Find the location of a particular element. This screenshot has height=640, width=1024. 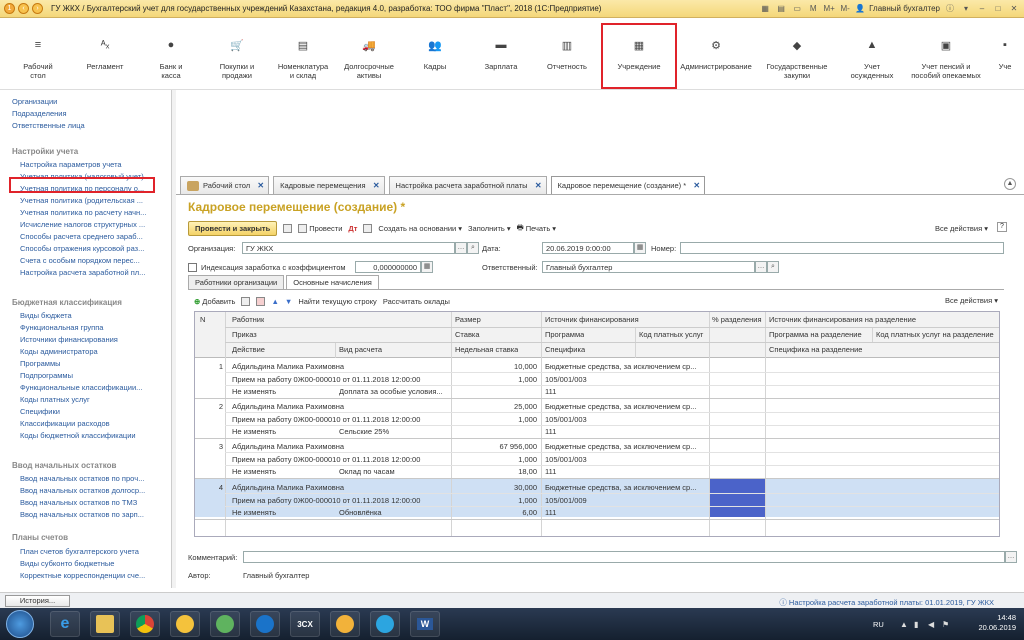

tab-personnel-move-create: Кадровое перемещение (создание) * ✕ is located at coordinates (628, 185).